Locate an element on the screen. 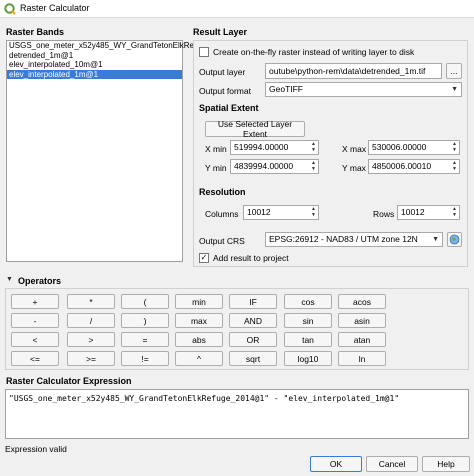 Image resolution: width=474 pixels, height=476 pixels. xmax-value: 530006.00000 is located at coordinates (399, 147).